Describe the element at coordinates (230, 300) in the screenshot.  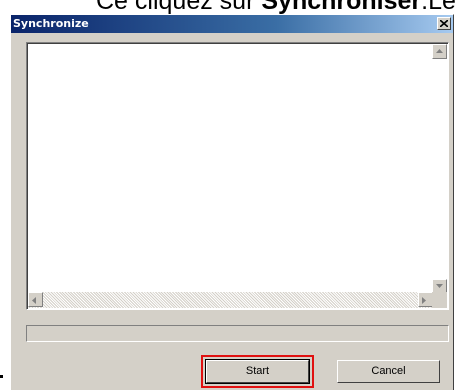
I see `horizontal-scrollbar` at that location.